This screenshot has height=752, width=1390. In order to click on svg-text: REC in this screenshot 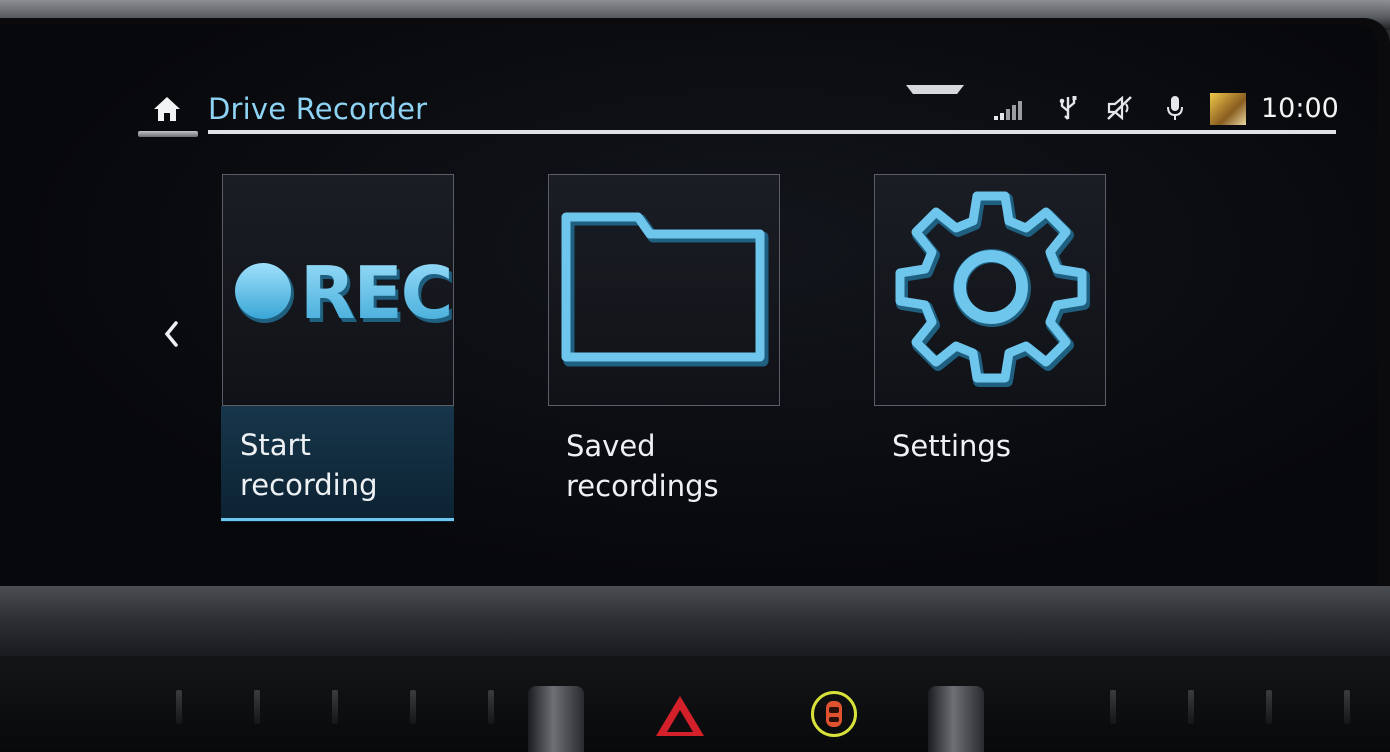, I will do `click(375, 293)`.